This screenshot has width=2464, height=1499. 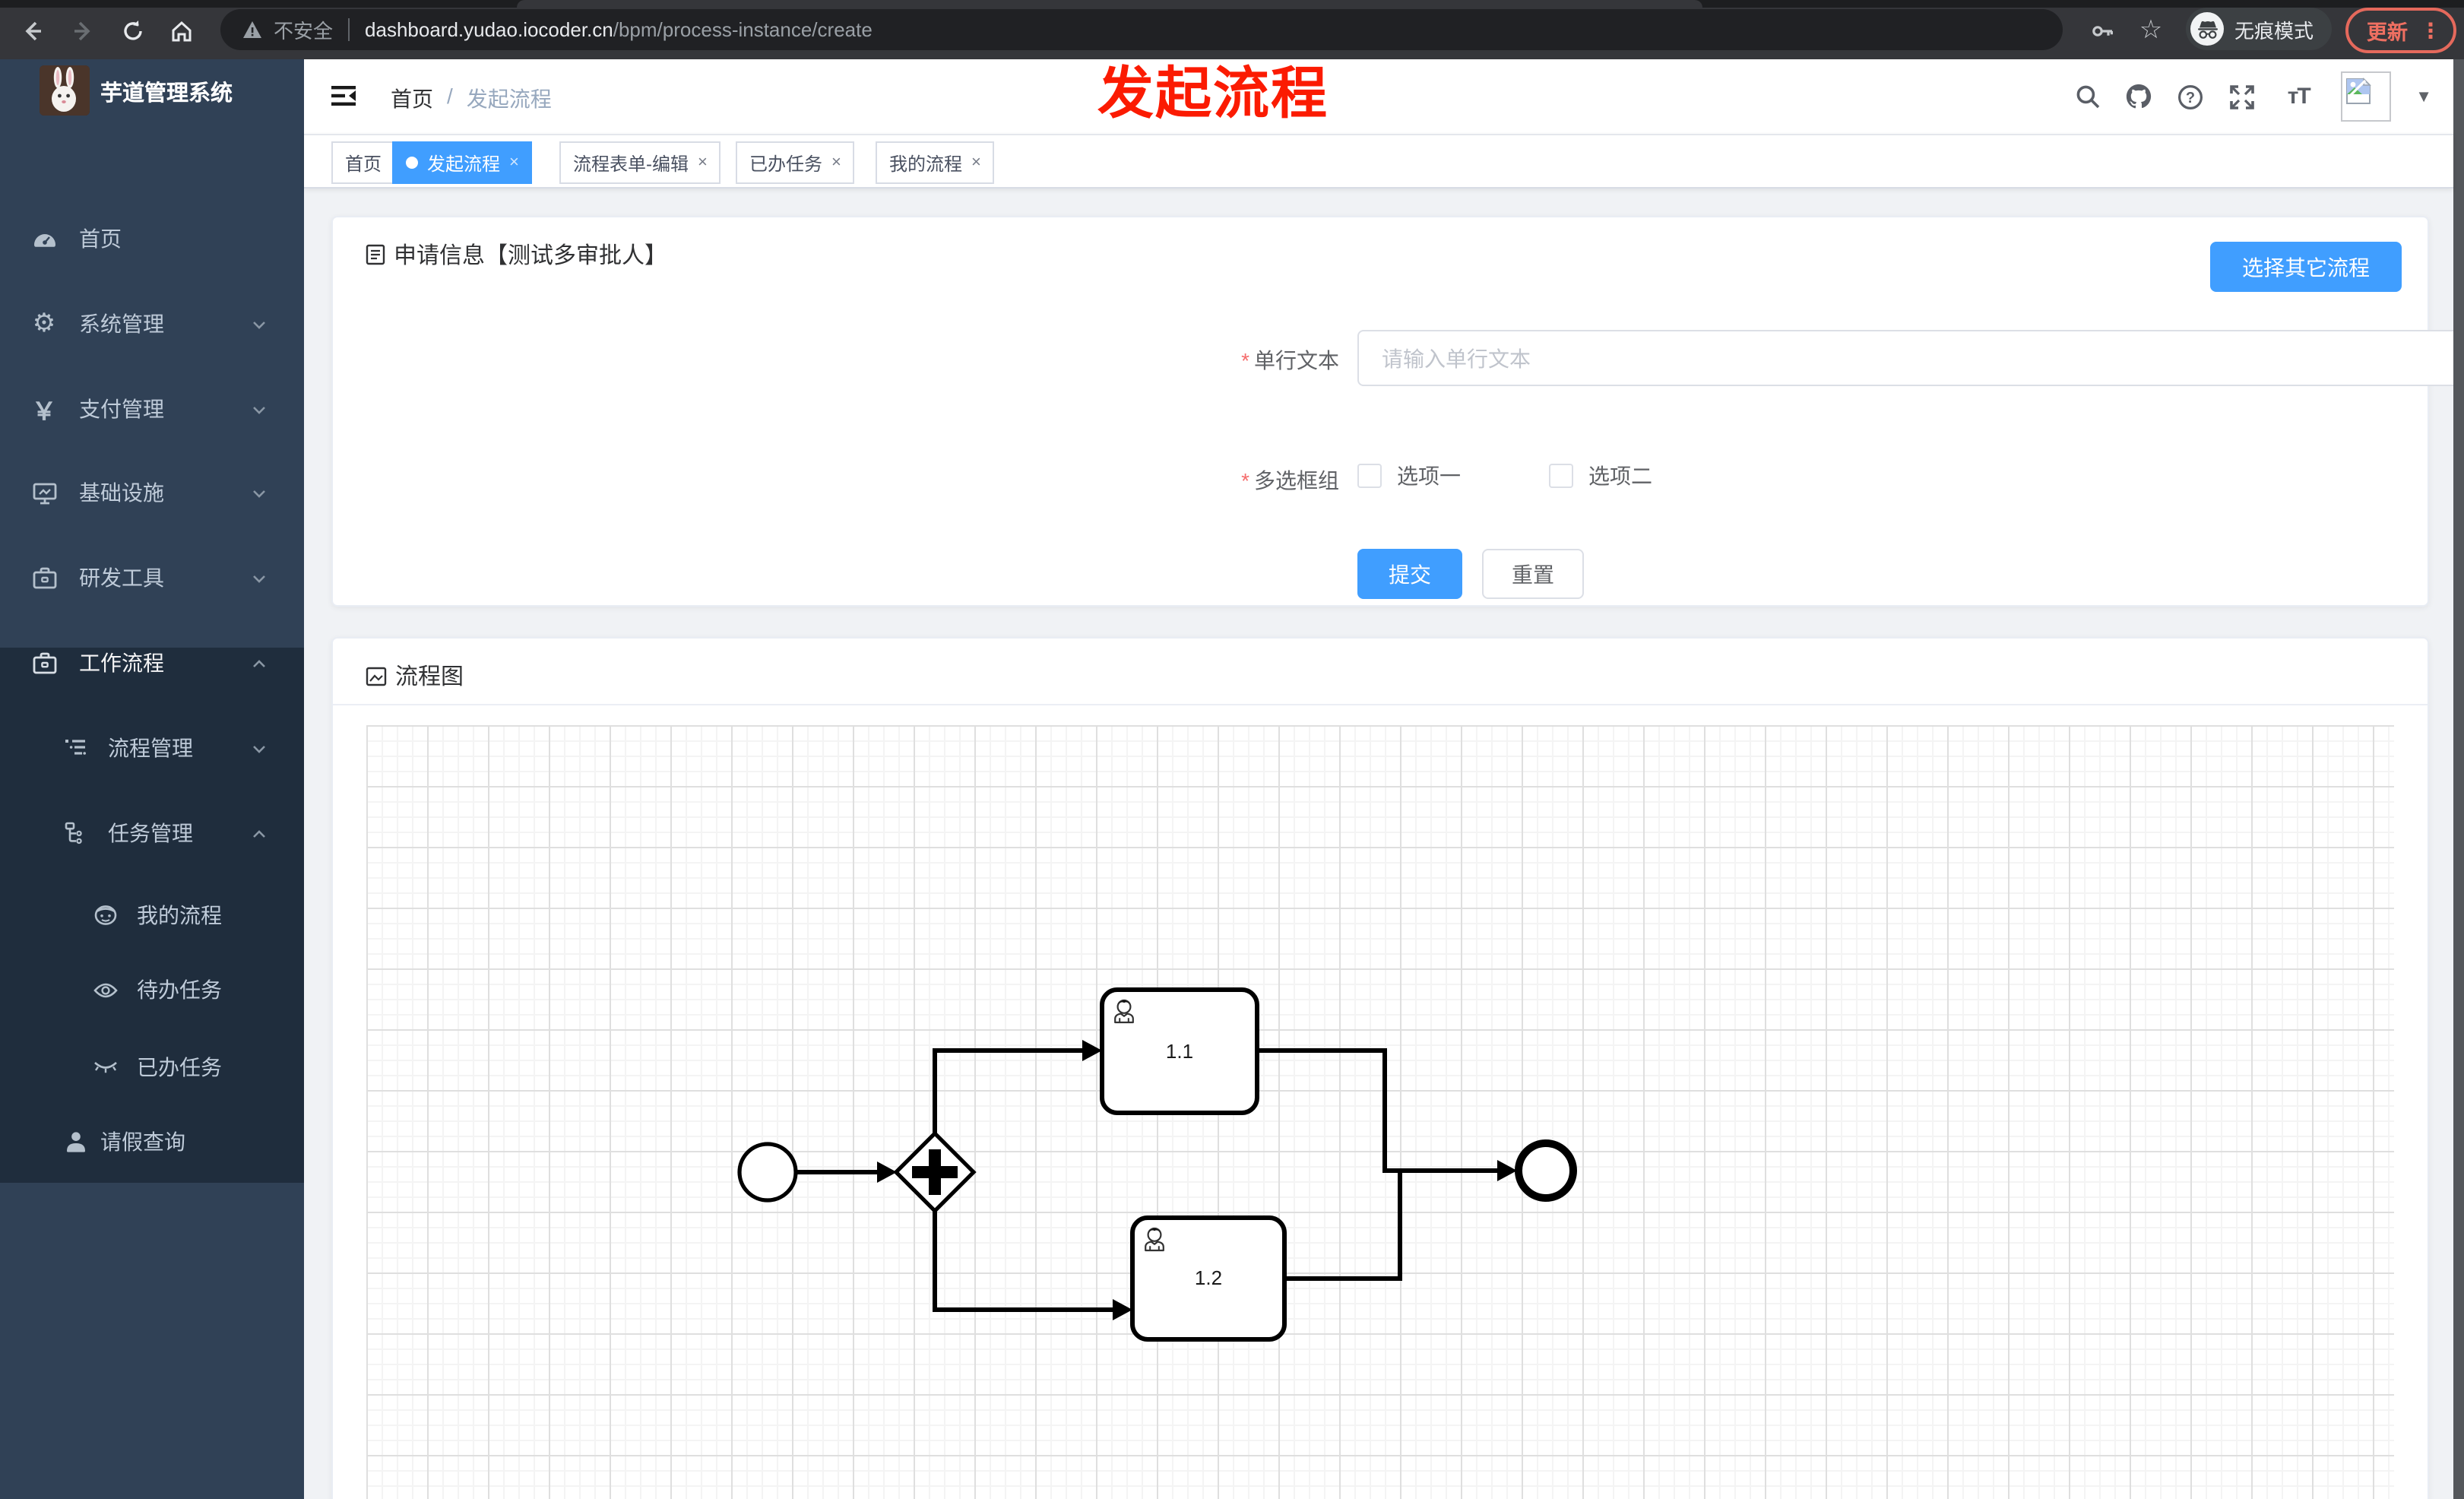 What do you see at coordinates (743, 30) in the screenshot?
I see `url-path: /bpm/process-instance/create` at bounding box center [743, 30].